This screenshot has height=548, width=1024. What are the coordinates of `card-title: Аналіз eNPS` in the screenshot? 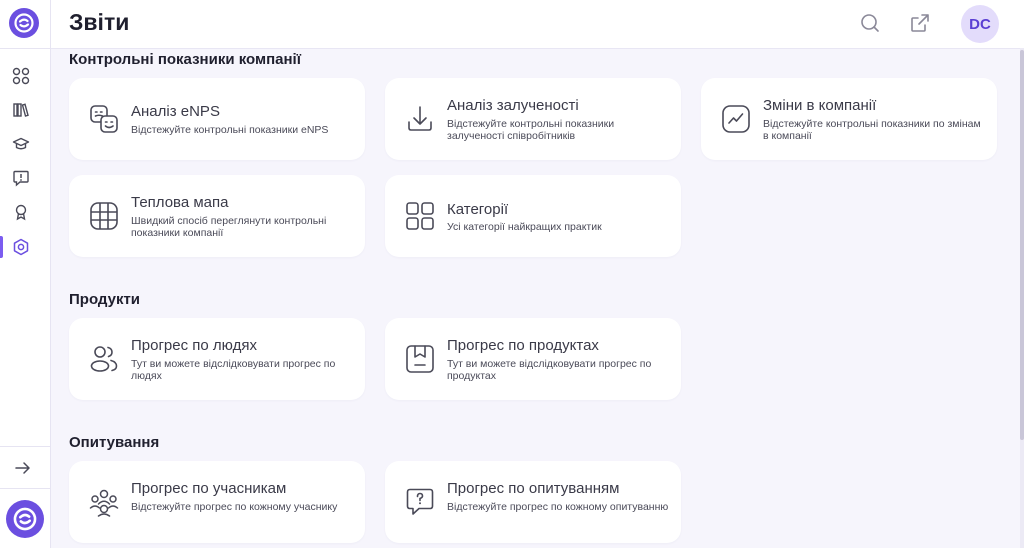 It's located at (175, 111).